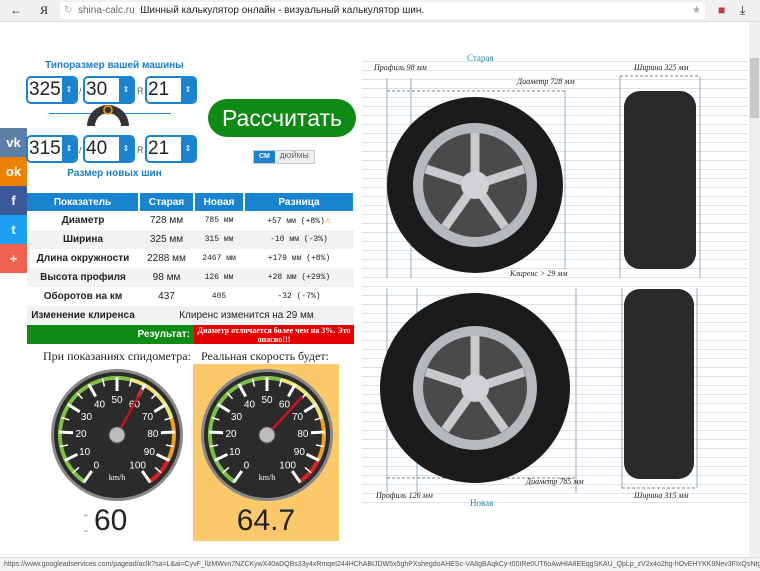 Image resolution: width=760 pixels, height=571 pixels. What do you see at coordinates (52, 149) in the screenshot?
I see `new-width-select: 315 ⇕` at bounding box center [52, 149].